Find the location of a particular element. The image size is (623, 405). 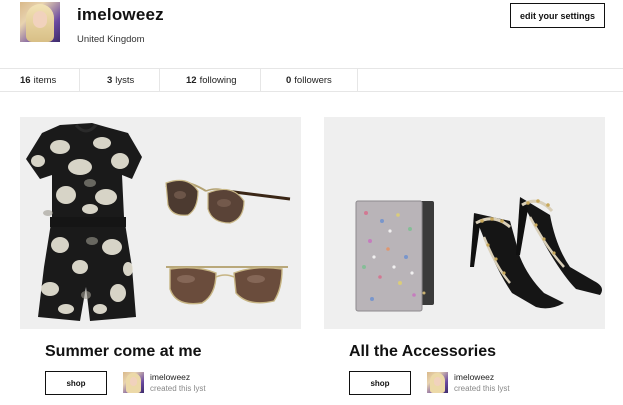

stat-label: lysts is located at coordinates (125, 80).